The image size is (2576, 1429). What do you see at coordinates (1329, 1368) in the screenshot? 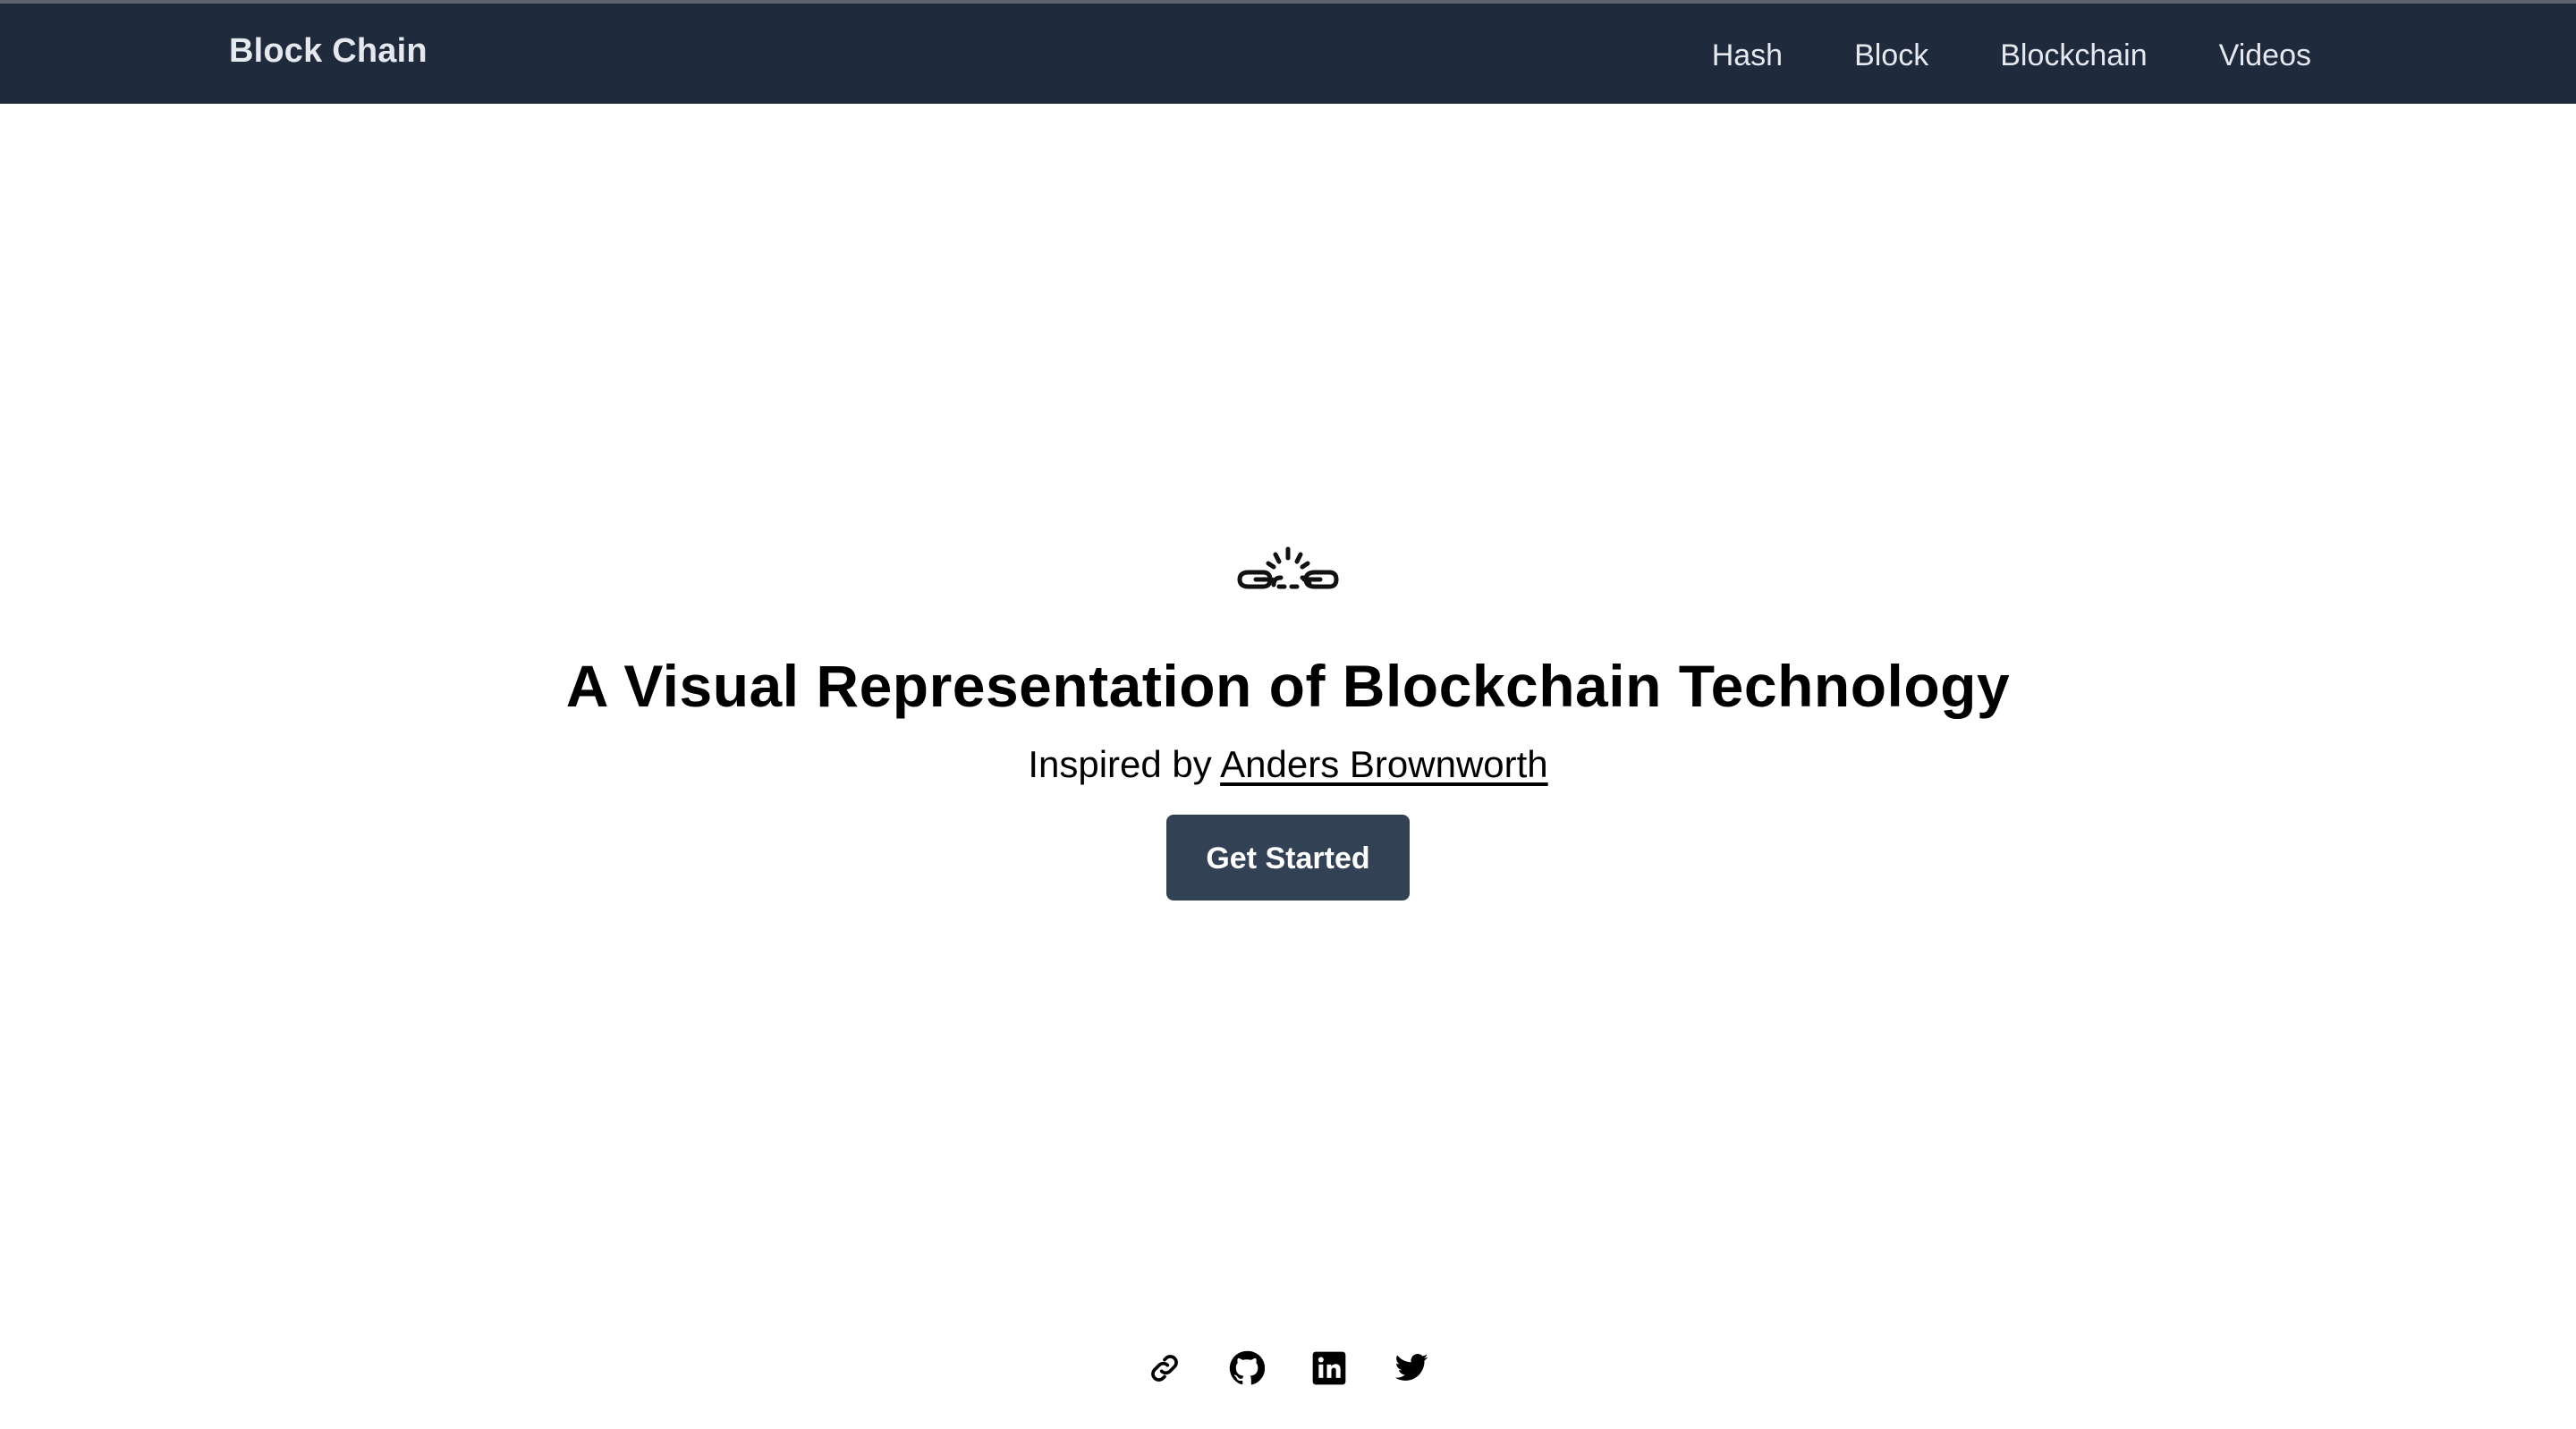
I see `linkedin-icon` at bounding box center [1329, 1368].